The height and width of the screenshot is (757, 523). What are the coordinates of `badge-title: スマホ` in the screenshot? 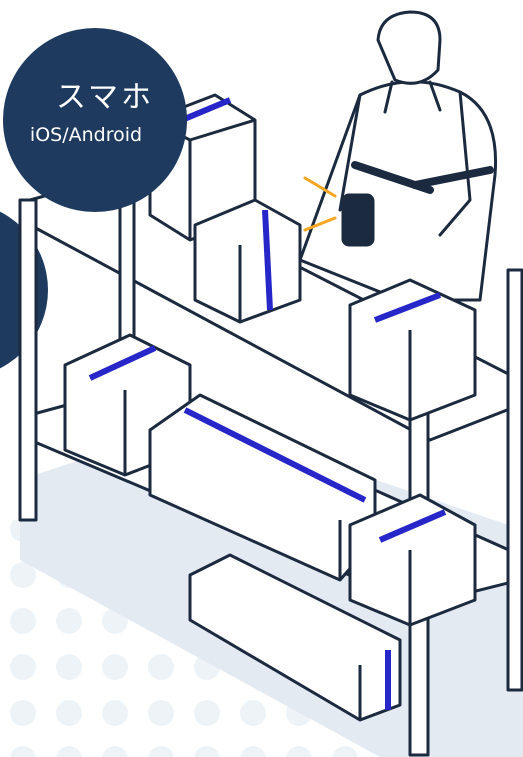 It's located at (105, 97).